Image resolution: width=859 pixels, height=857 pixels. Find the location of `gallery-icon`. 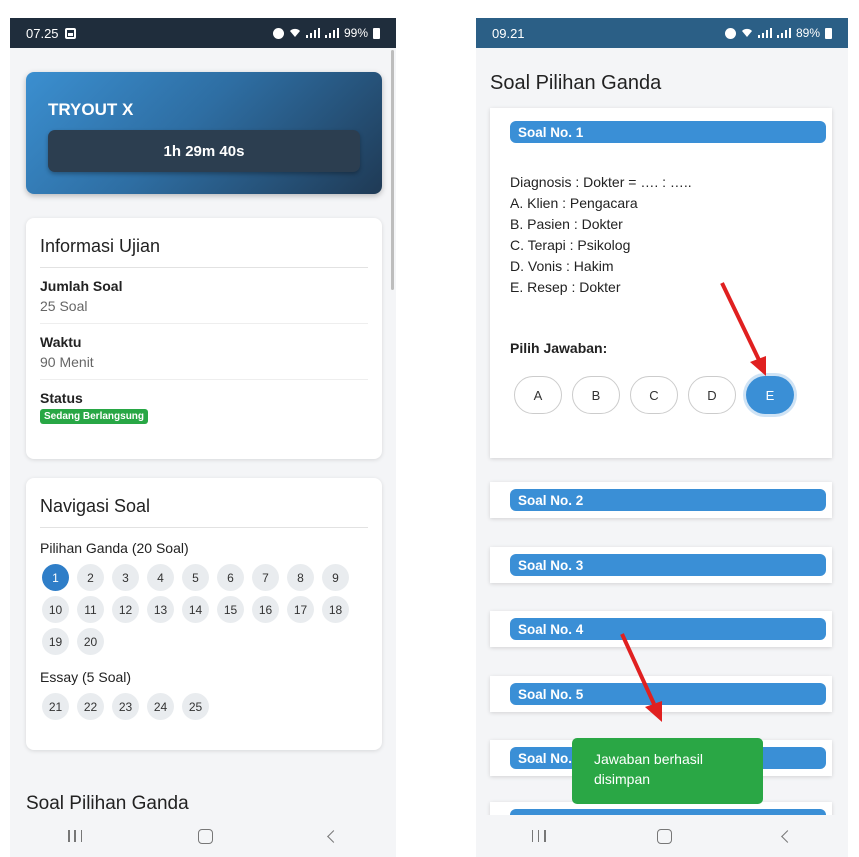

gallery-icon is located at coordinates (70, 33).